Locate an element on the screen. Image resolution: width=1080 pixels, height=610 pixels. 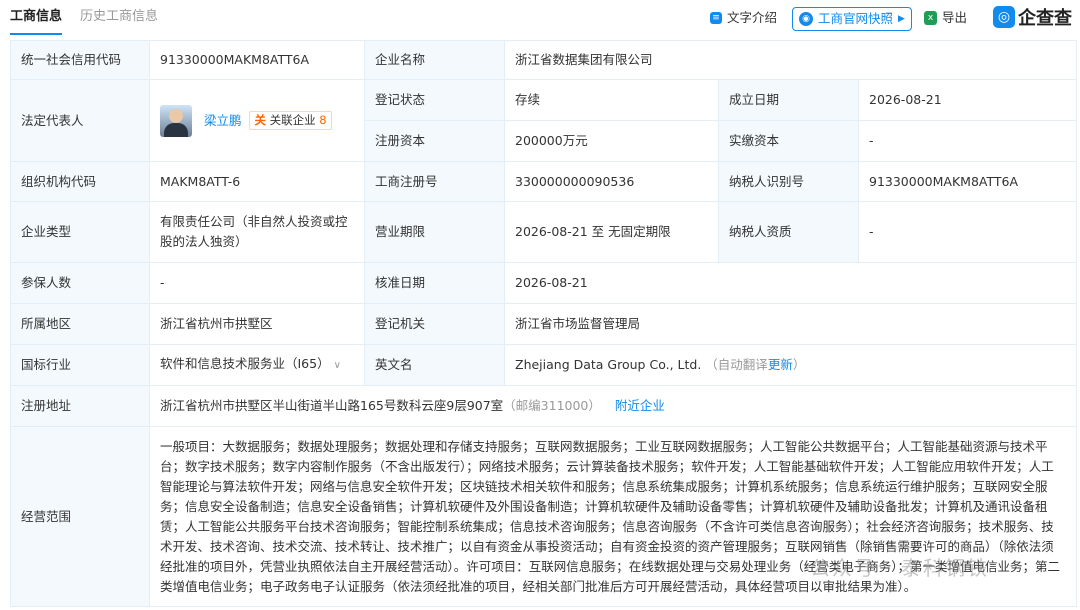
document-icon: ≡ is located at coordinates (716, 18).